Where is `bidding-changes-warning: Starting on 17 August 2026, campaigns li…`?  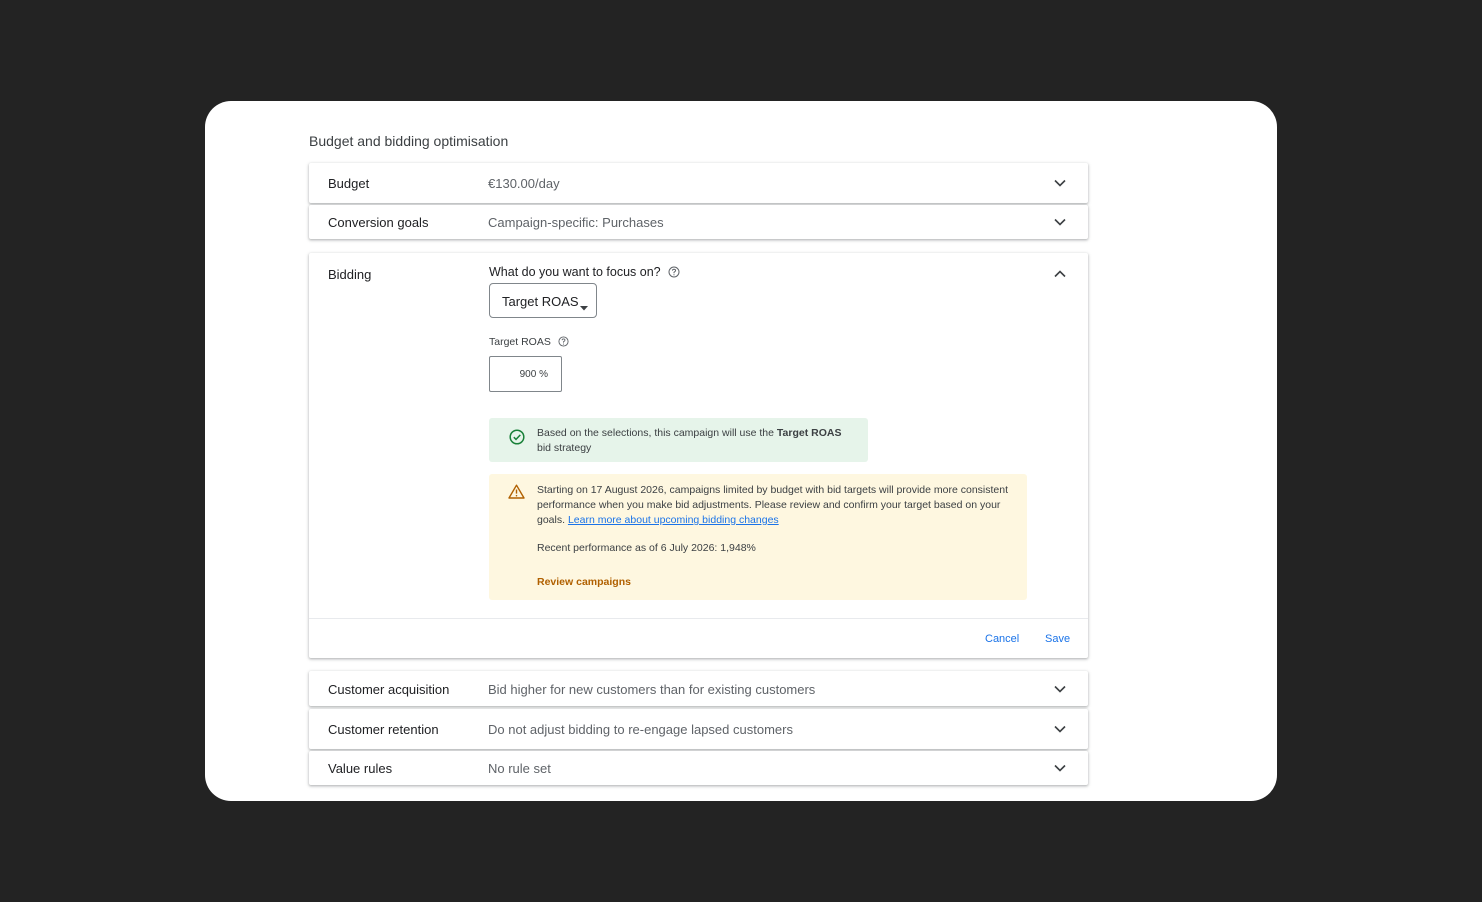
bidding-changes-warning: Starting on 17 August 2026, campaigns li… is located at coordinates (758, 537).